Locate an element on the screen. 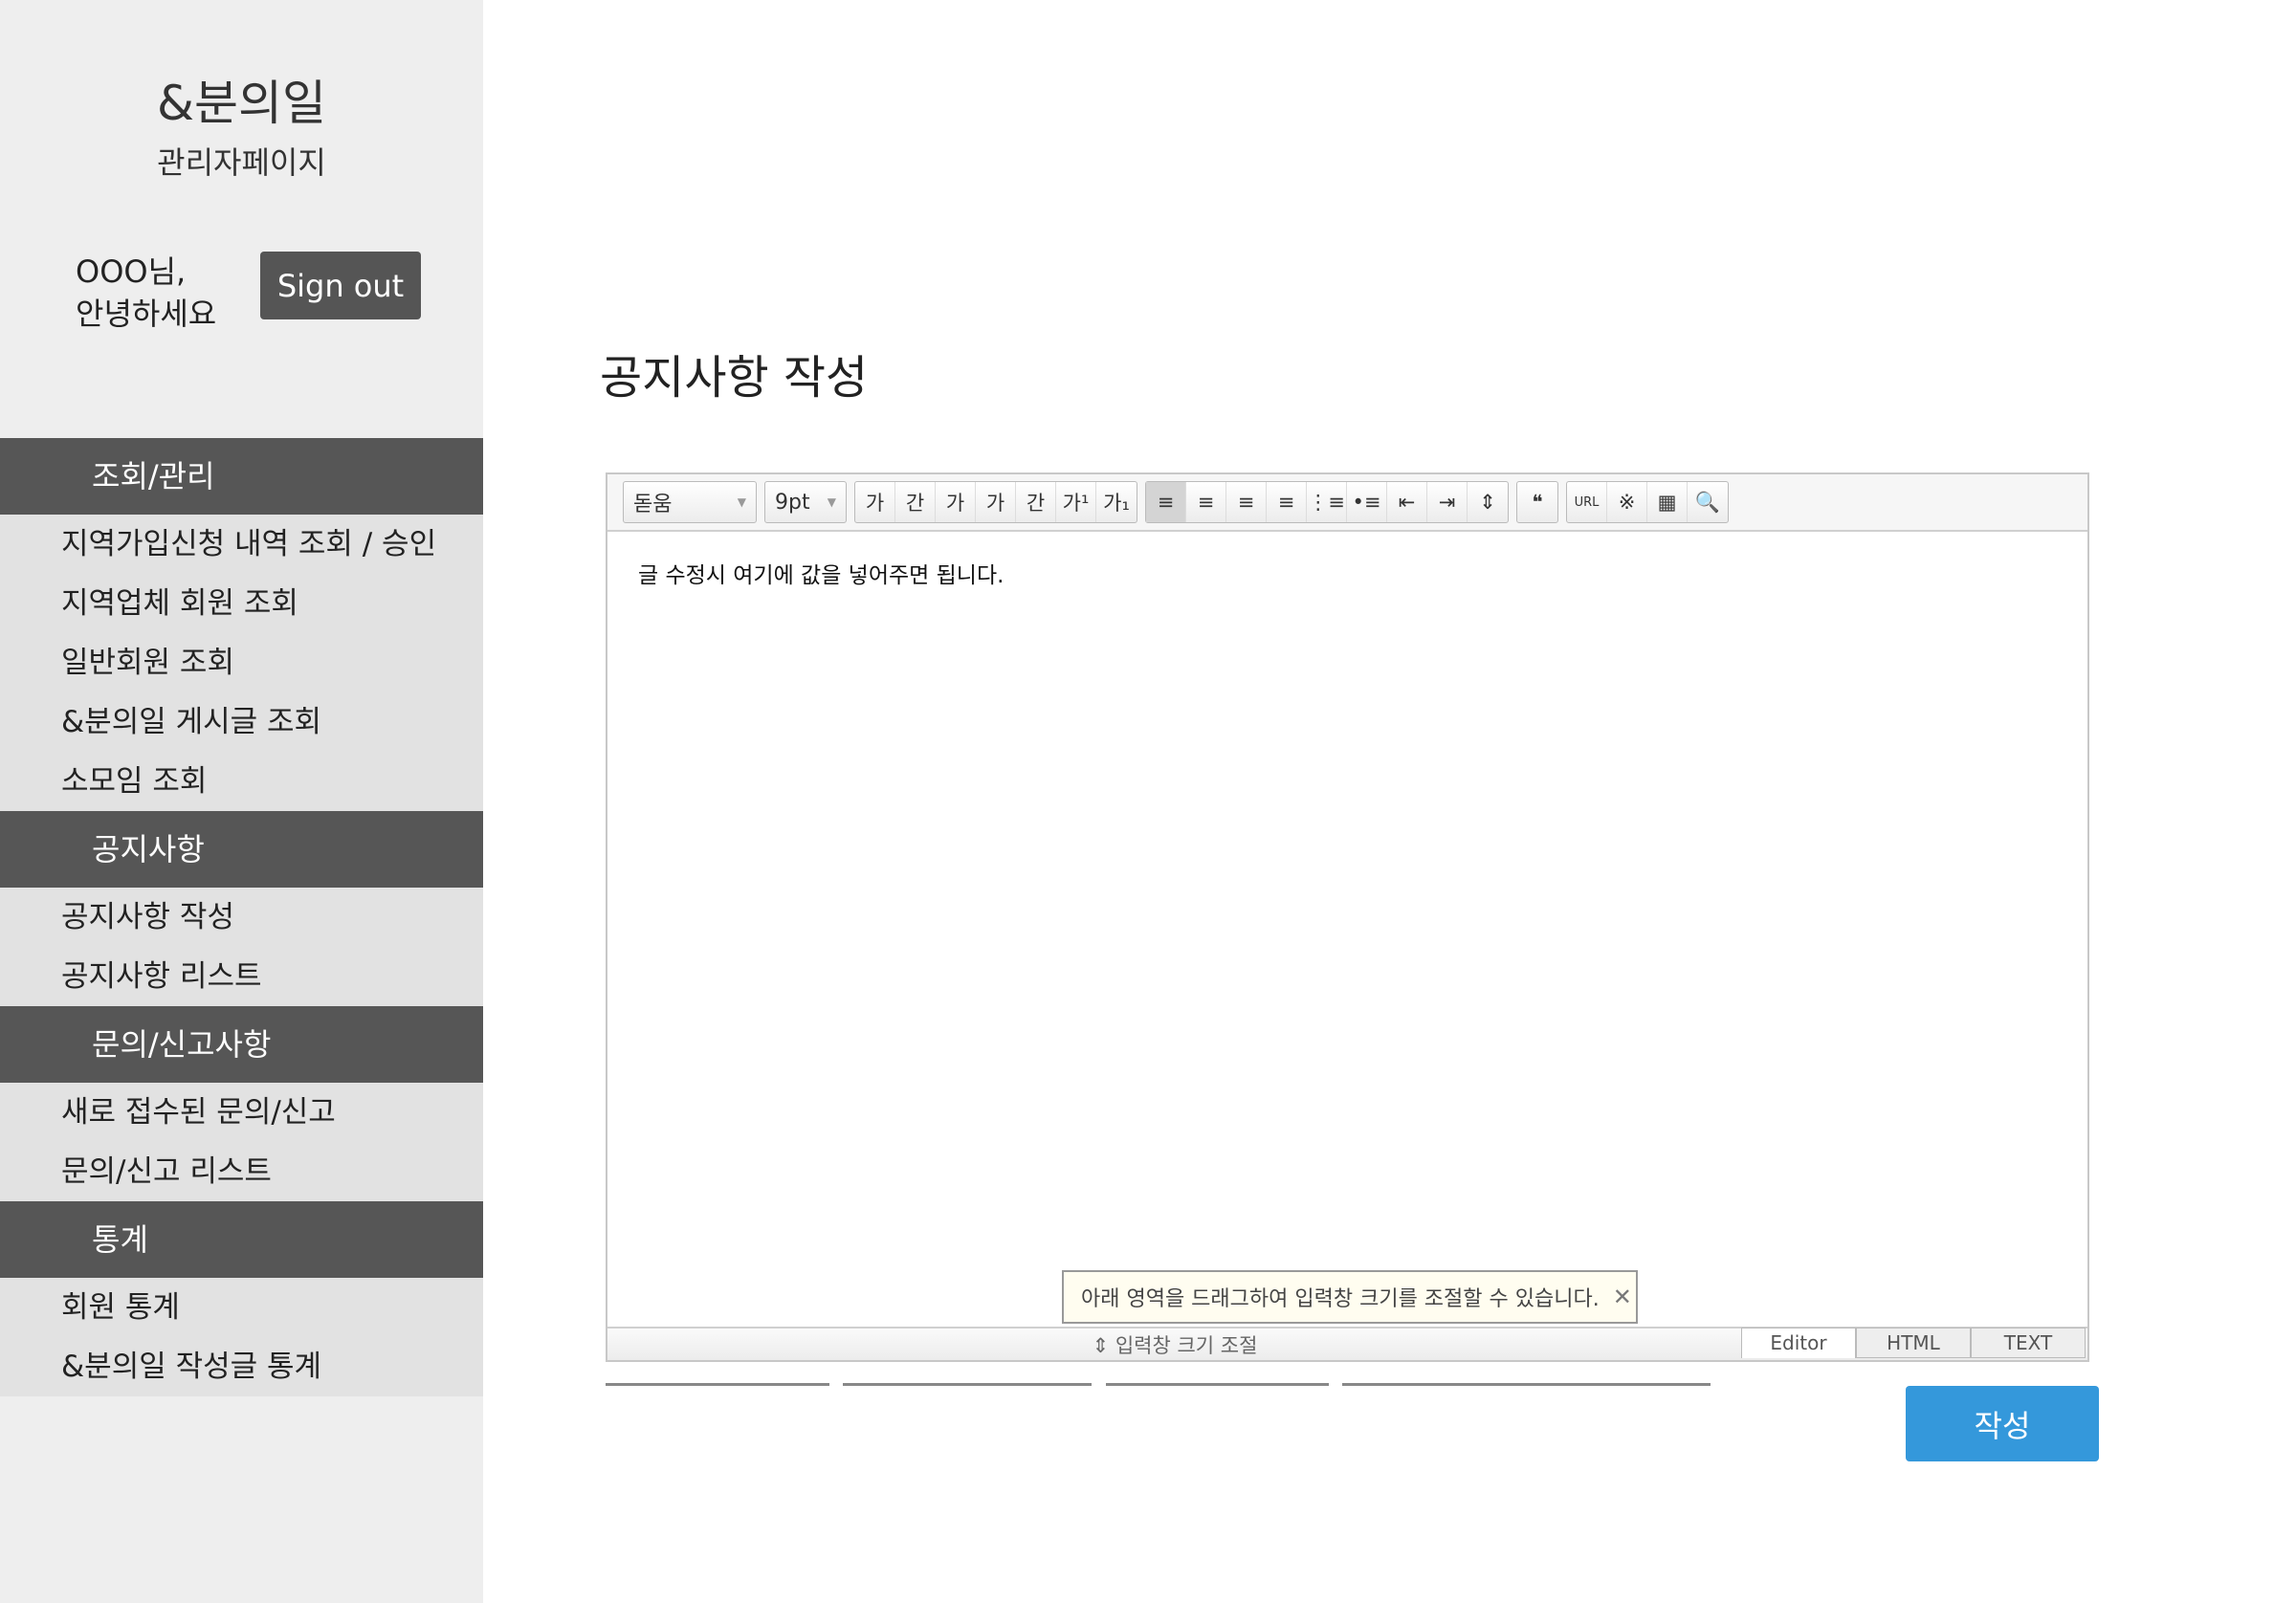  text-format-group: 가 간 가 가 간 가¹ 가₁ is located at coordinates (996, 502).